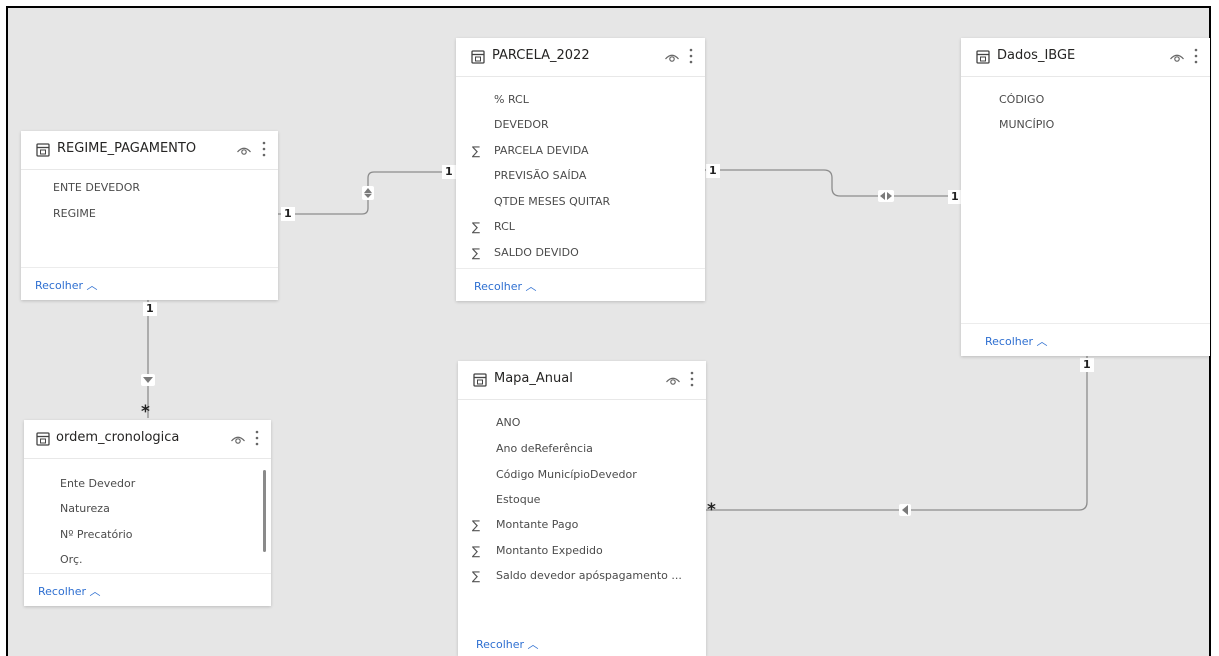  Describe the element at coordinates (533, 378) in the screenshot. I see `table-title: Mapa_Anual` at that location.